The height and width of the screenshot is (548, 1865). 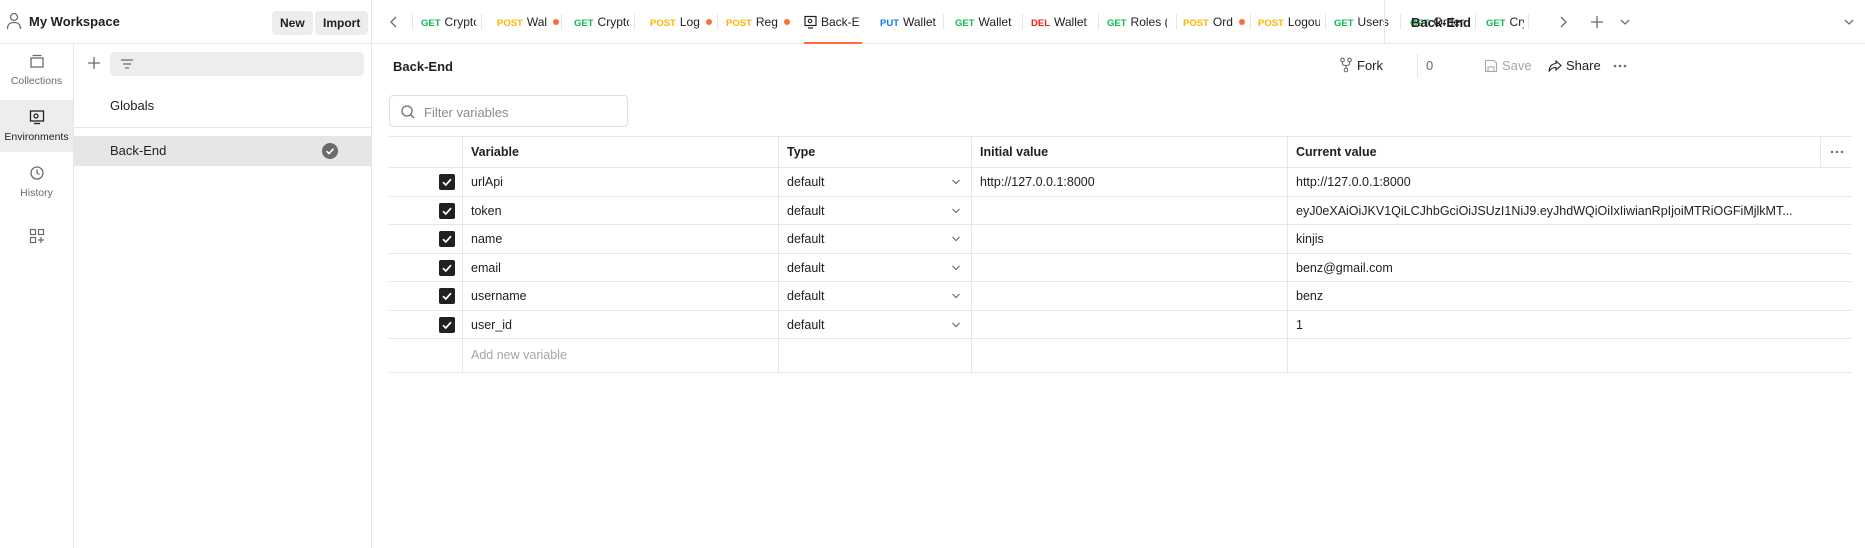 I want to click on column-header-current-label: Current value, so click(x=1336, y=152).